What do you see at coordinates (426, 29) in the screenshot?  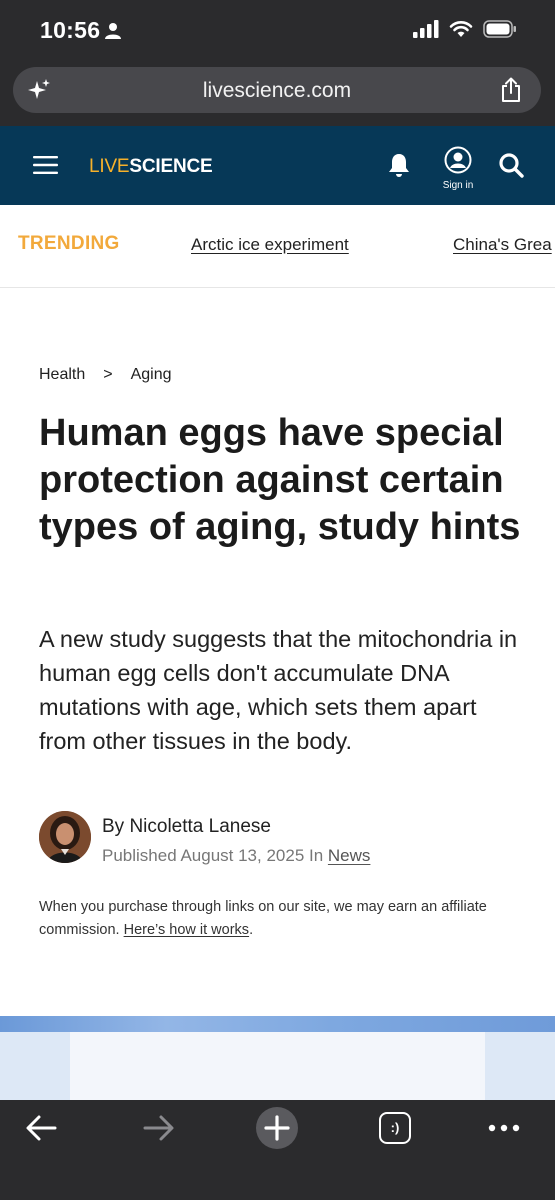 I see `signal-icon` at bounding box center [426, 29].